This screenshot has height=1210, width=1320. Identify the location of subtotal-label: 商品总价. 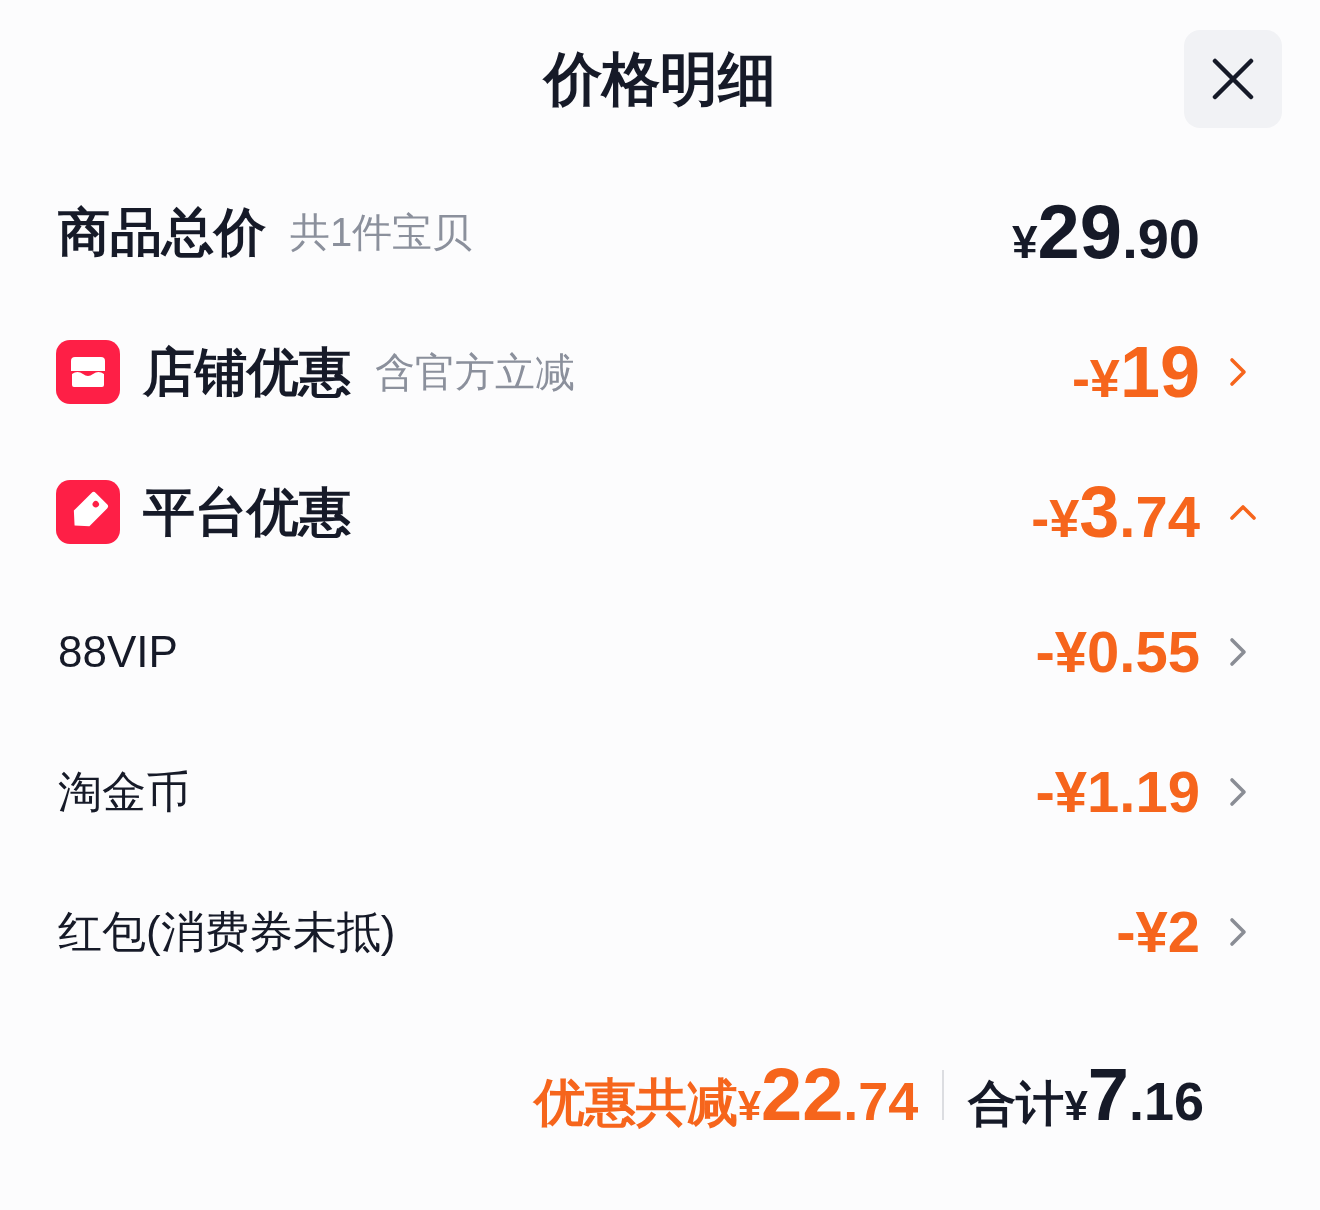
(162, 232).